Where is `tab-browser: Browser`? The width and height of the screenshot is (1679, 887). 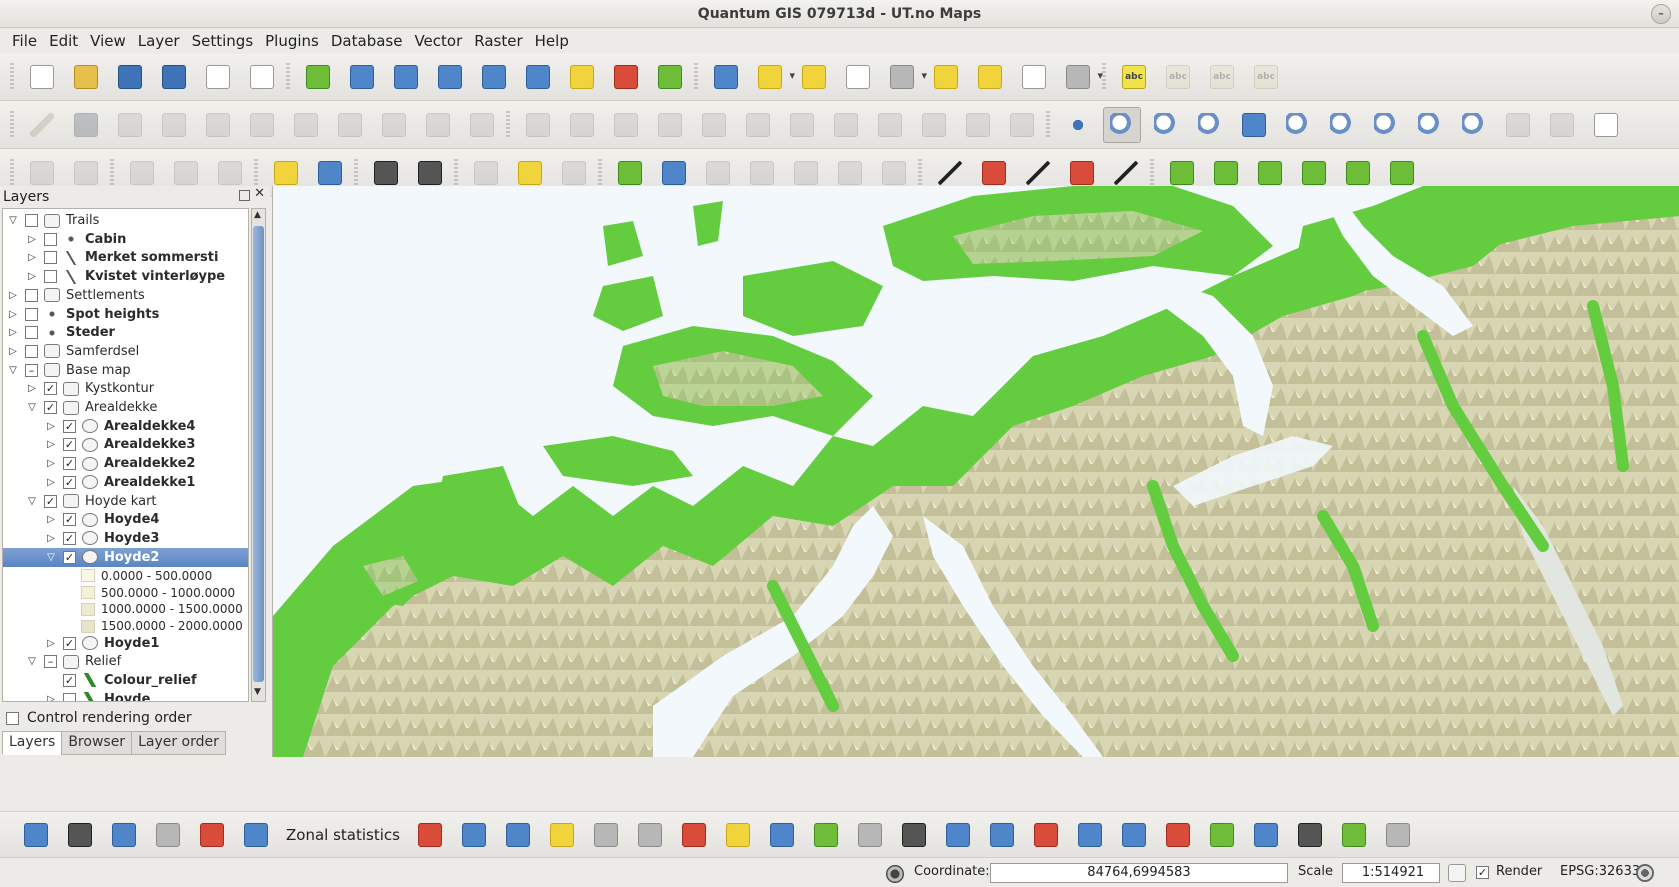
tab-browser: Browser is located at coordinates (97, 743).